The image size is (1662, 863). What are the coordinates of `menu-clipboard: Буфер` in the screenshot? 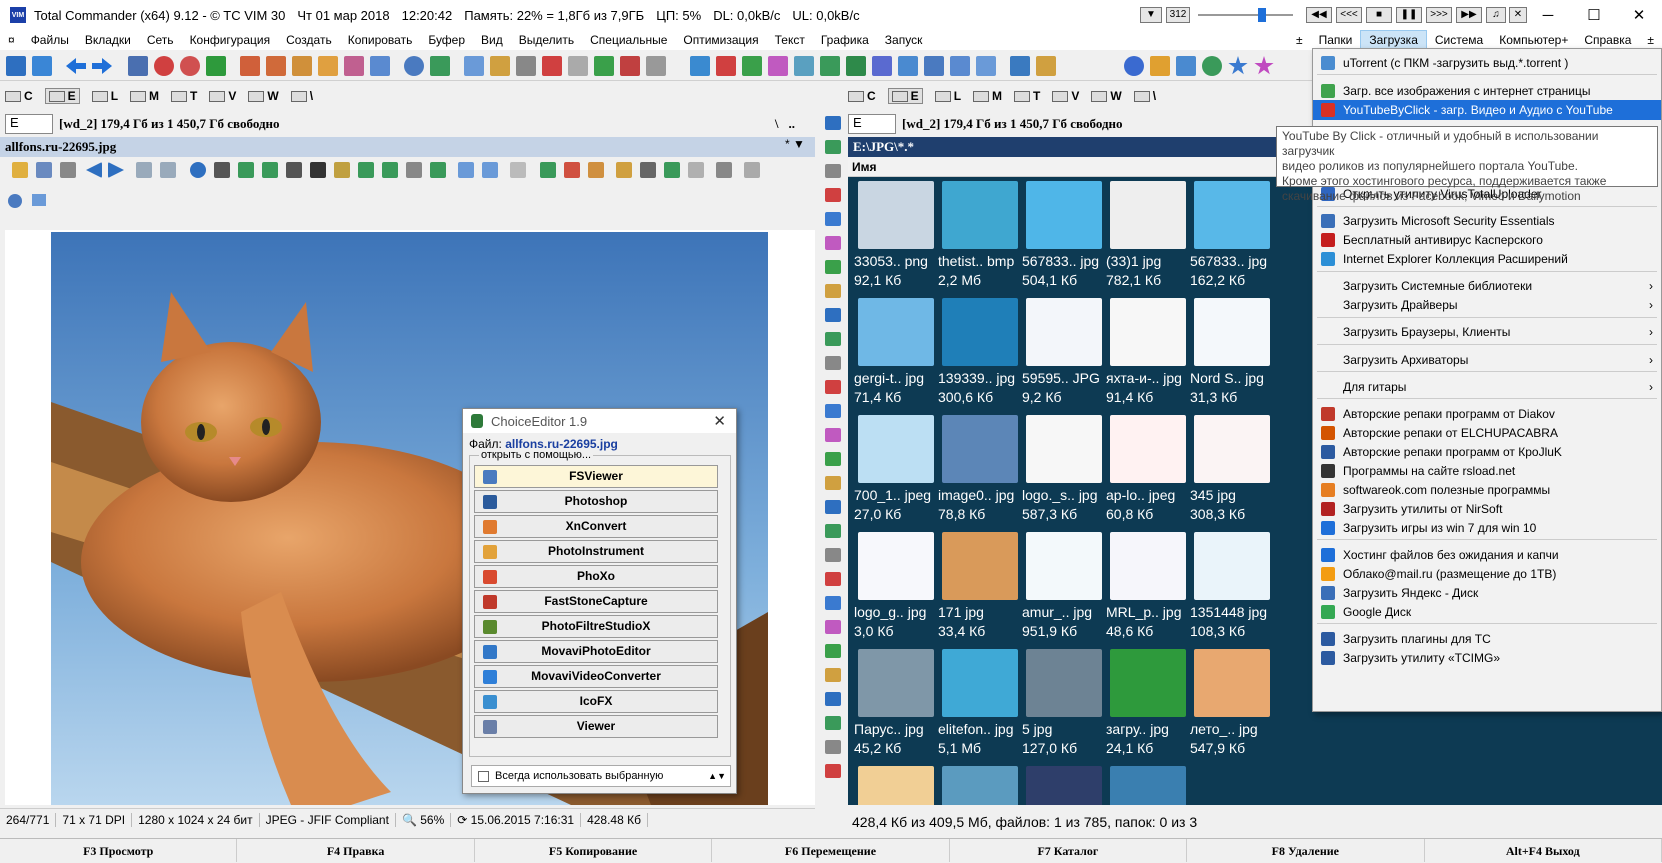 It's located at (446, 40).